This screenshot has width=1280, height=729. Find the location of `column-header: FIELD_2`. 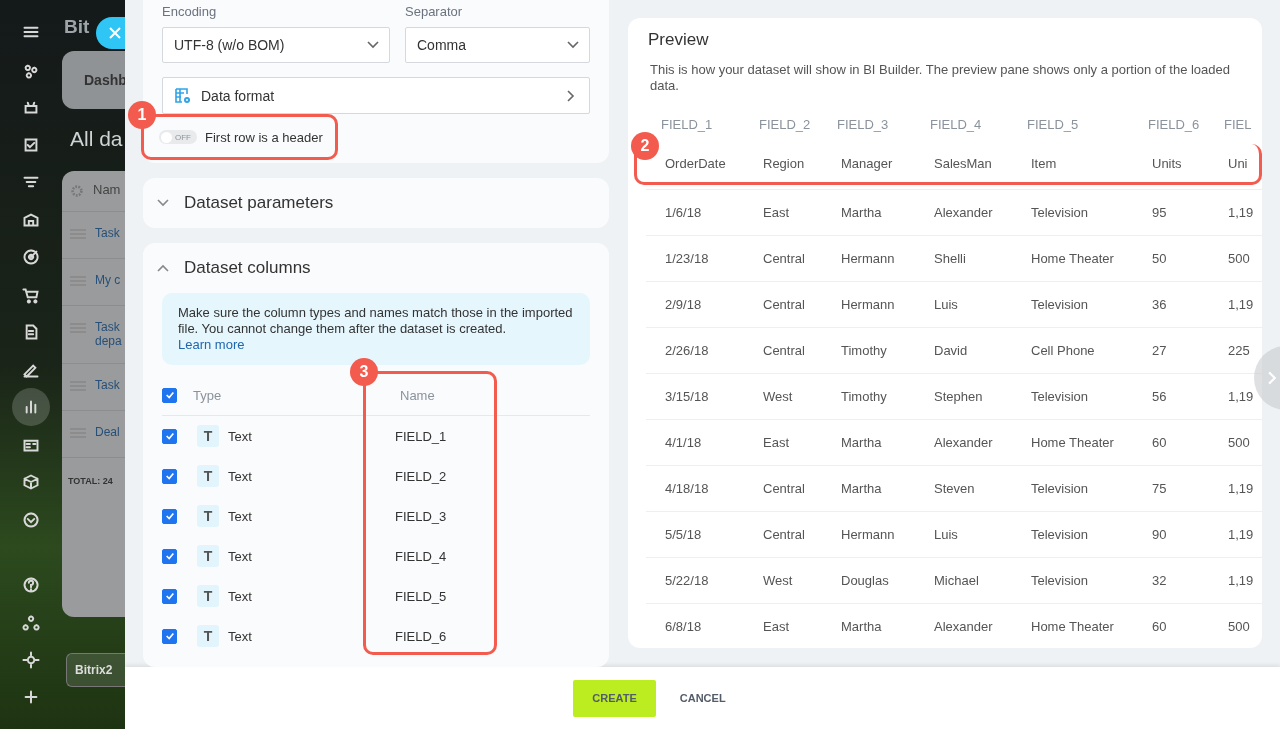

column-header: FIELD_2 is located at coordinates (785, 124).